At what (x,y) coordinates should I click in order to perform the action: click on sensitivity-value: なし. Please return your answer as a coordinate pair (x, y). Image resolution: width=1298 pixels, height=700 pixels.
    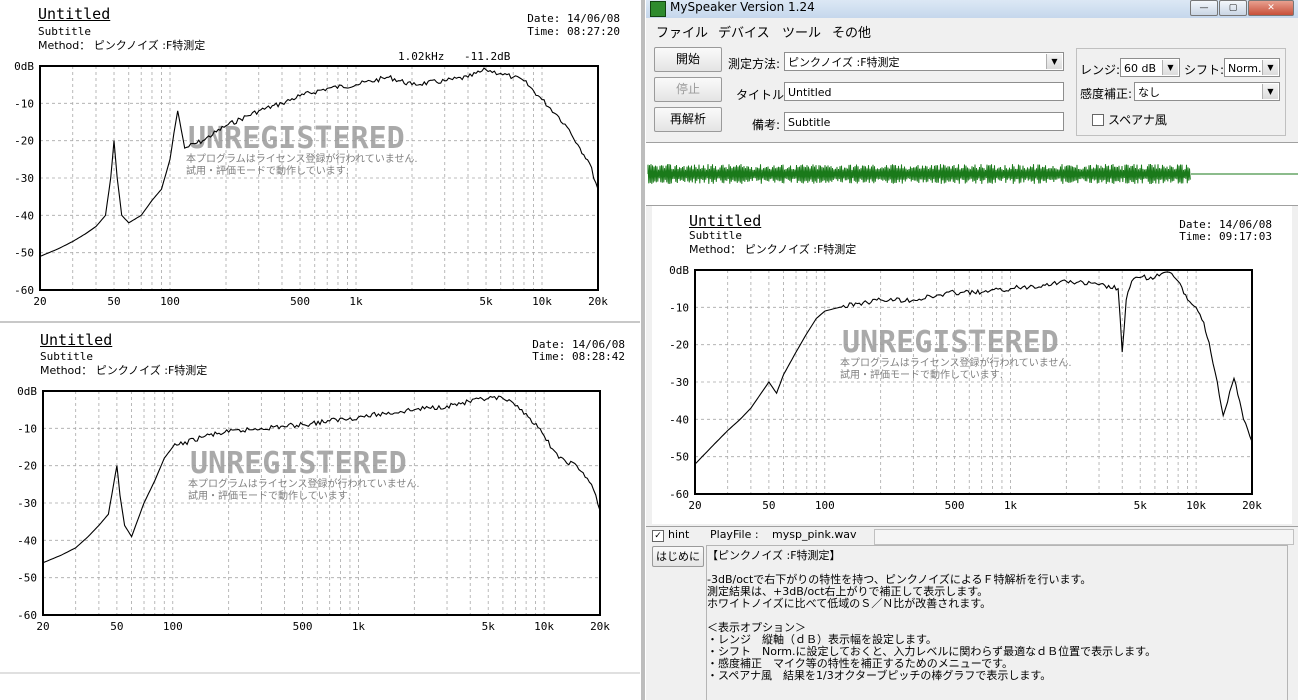
    Looking at the image, I should click on (1149, 92).